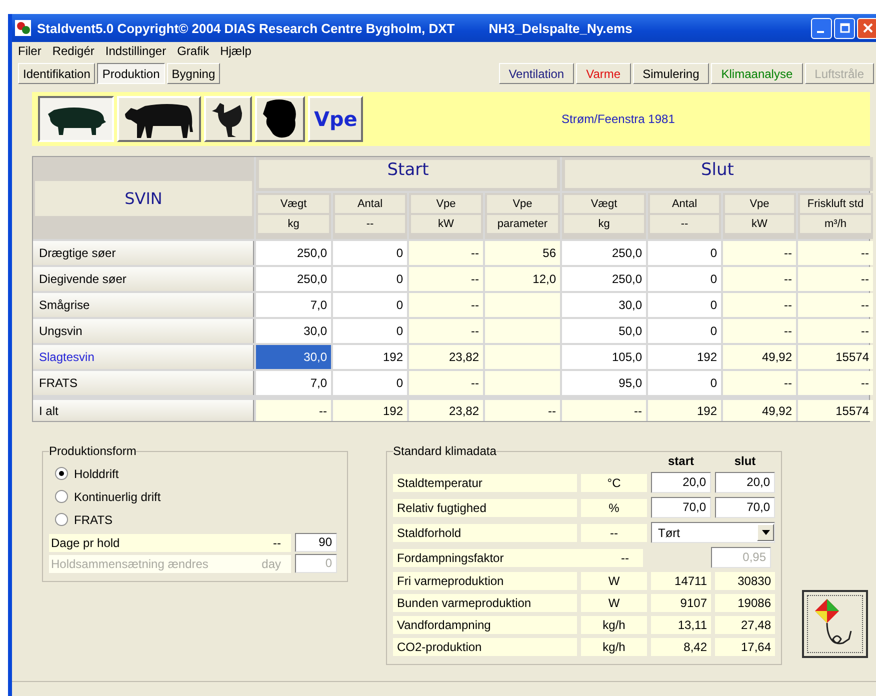  I want to click on menu-item: Redigér, so click(73, 51).